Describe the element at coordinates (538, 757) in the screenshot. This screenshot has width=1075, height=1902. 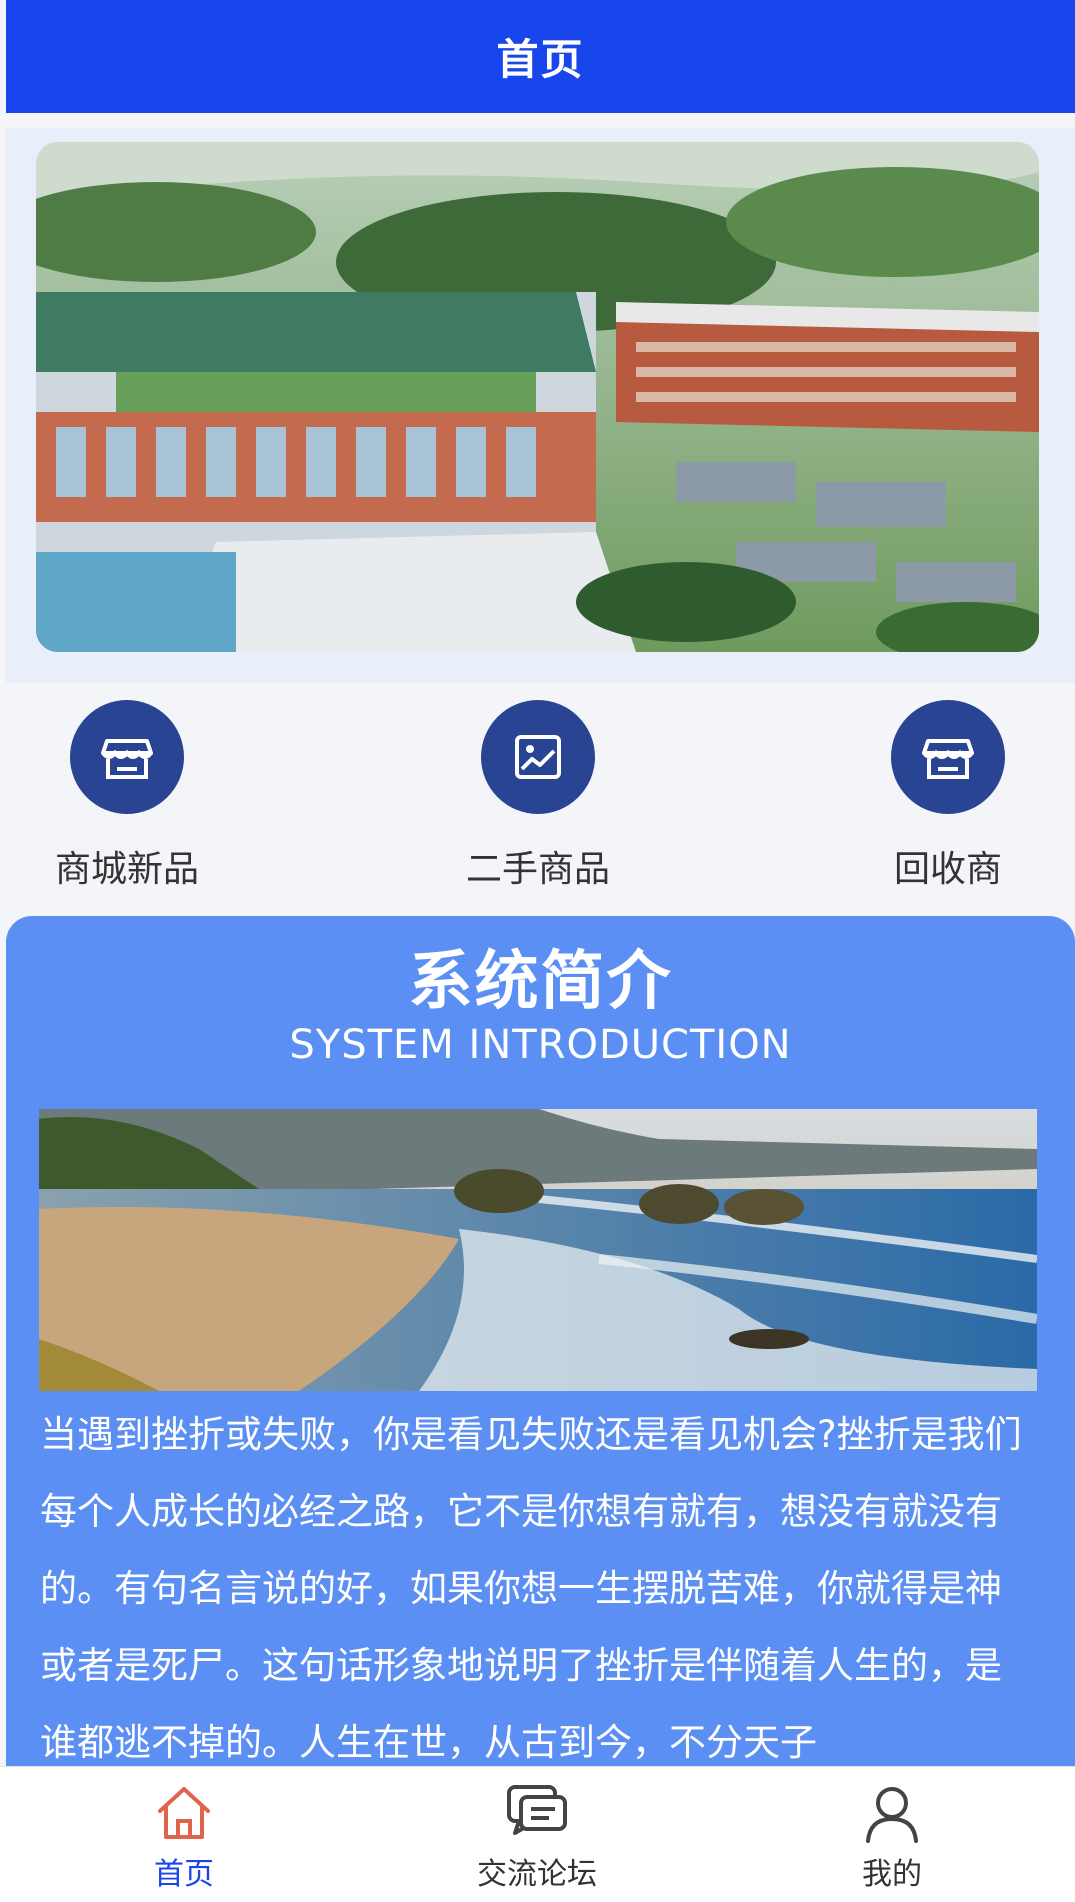
I see `chart-image-icon` at that location.